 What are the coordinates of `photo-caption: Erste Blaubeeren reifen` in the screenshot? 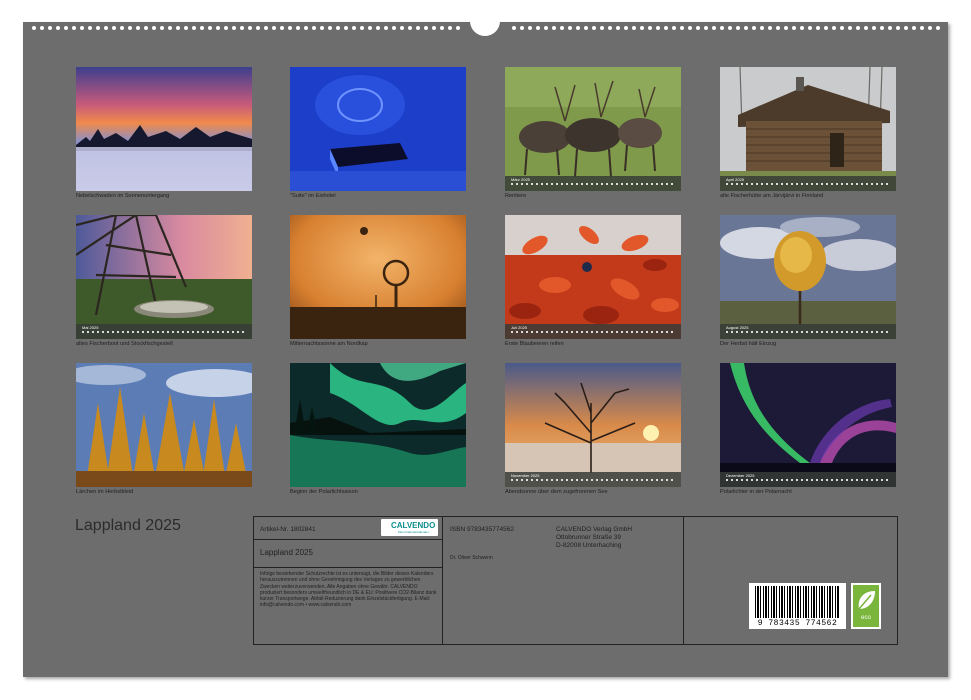 It's located at (534, 344).